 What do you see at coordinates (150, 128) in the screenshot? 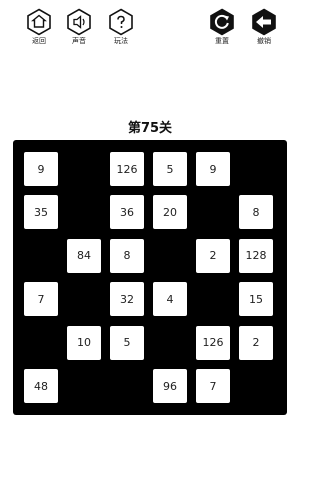
I see `level-title: 第75关` at bounding box center [150, 128].